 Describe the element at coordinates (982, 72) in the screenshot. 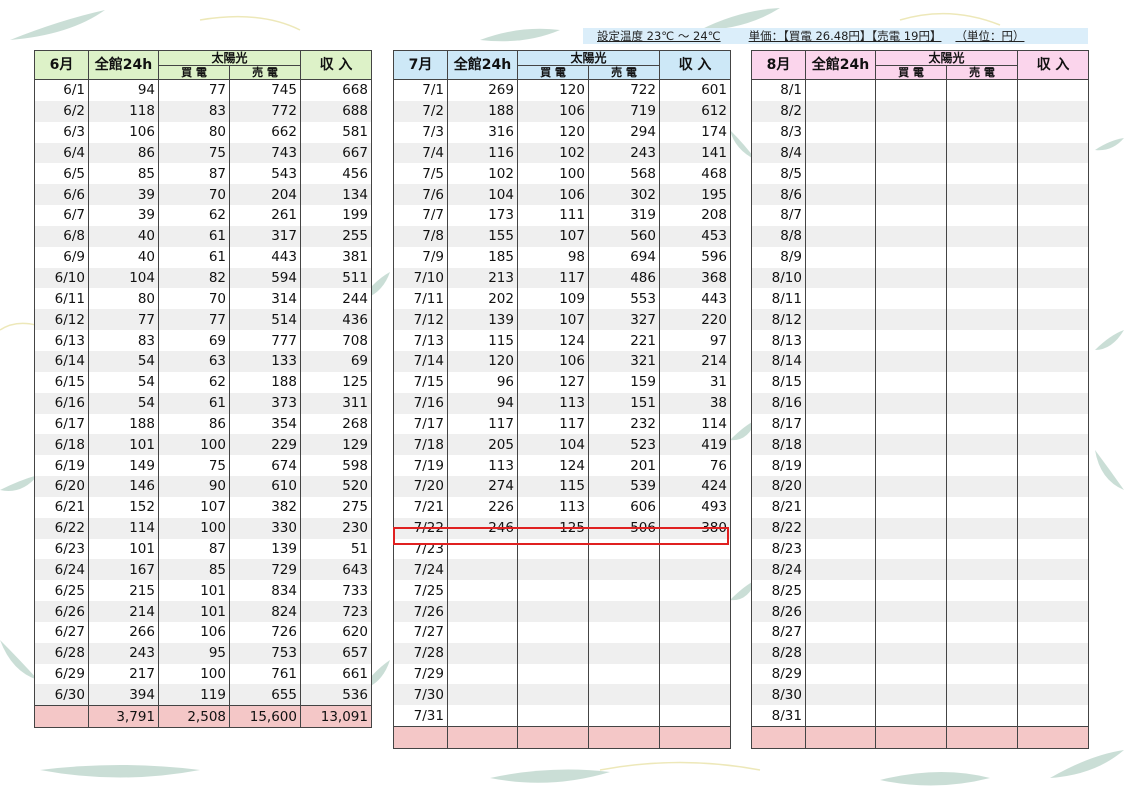

I see `header-sell: 売 電` at that location.